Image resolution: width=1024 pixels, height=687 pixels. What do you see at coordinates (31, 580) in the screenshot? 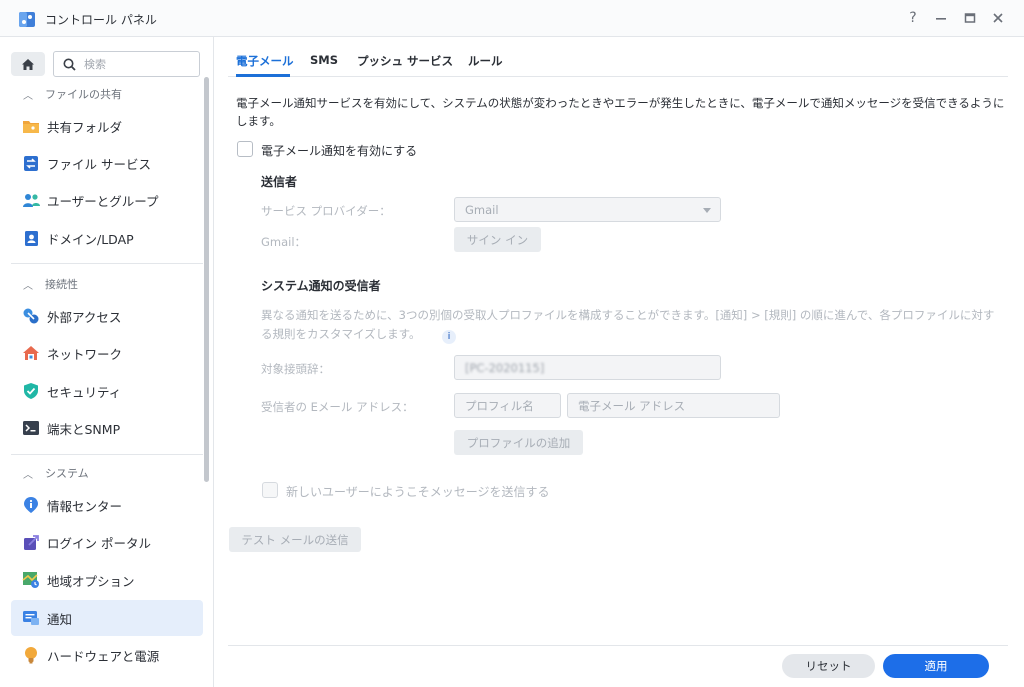
I see `regional-options-icon` at bounding box center [31, 580].